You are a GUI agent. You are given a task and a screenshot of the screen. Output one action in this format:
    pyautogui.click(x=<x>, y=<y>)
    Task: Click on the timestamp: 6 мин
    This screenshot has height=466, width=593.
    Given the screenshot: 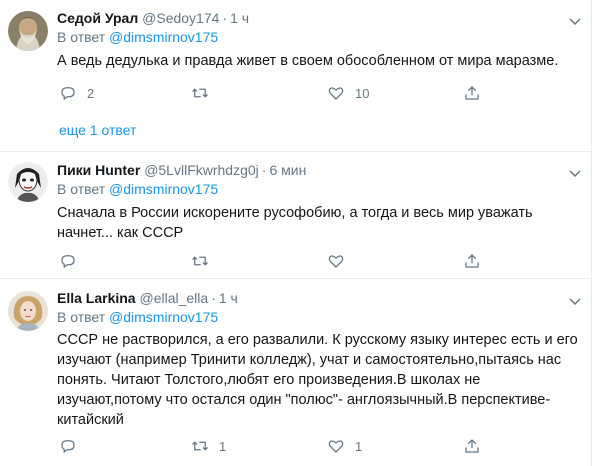 What is the action you would take?
    pyautogui.click(x=287, y=170)
    